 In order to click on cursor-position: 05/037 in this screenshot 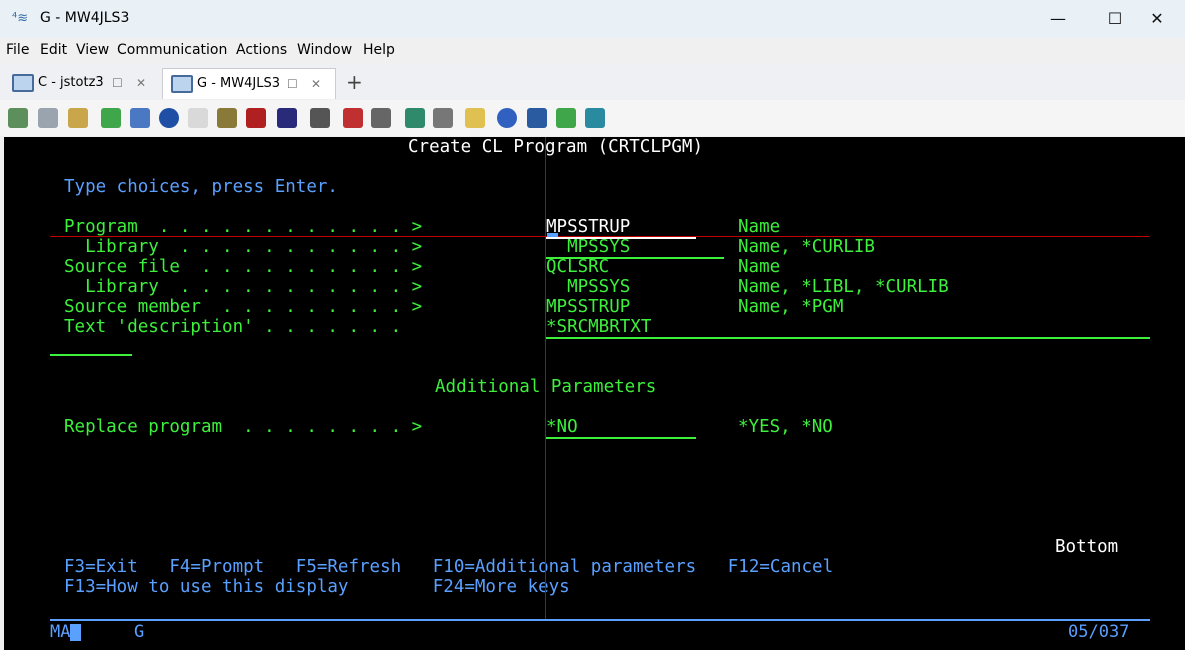, I will do `click(1099, 632)`.